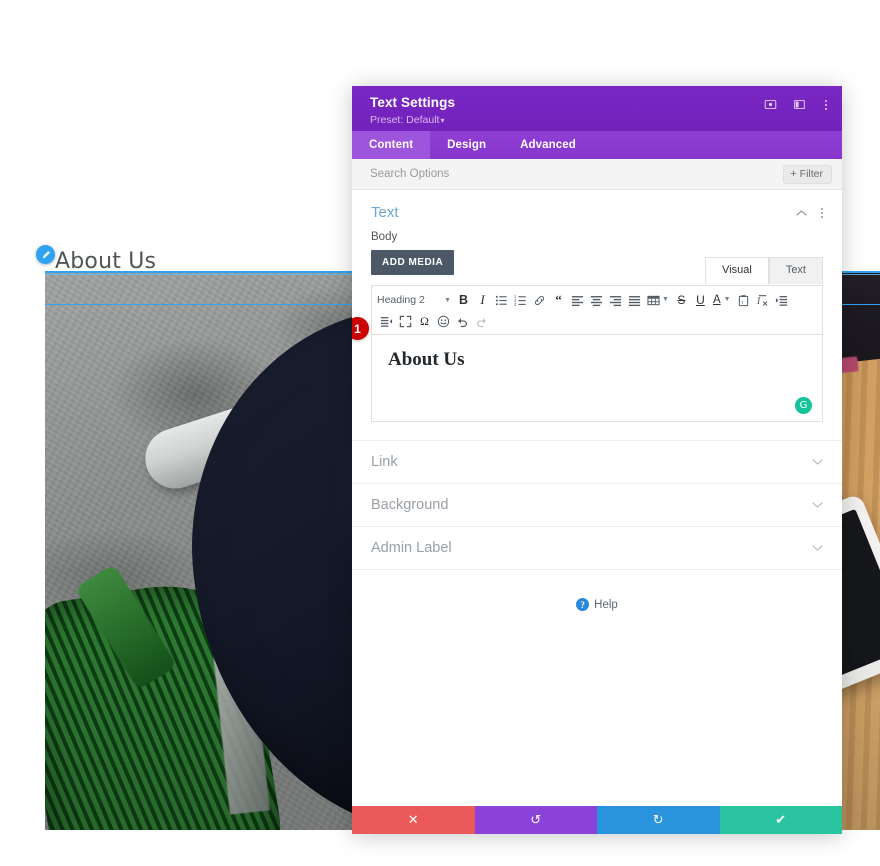 The width and height of the screenshot is (880, 866). Describe the element at coordinates (386, 321) in the screenshot. I see `outdent-icon` at that location.